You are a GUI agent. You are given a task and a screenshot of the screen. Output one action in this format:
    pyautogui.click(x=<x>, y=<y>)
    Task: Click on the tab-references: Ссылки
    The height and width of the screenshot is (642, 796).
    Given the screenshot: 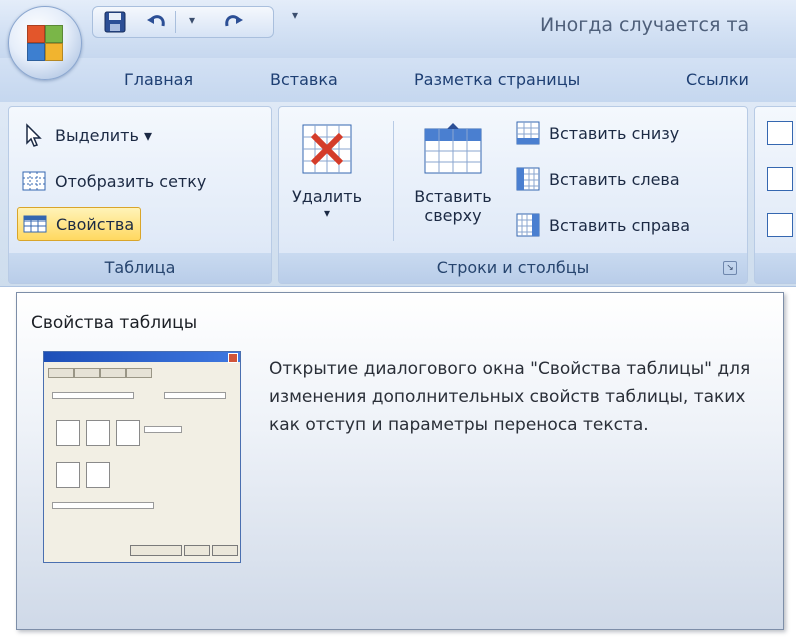 What is the action you would take?
    pyautogui.click(x=717, y=79)
    